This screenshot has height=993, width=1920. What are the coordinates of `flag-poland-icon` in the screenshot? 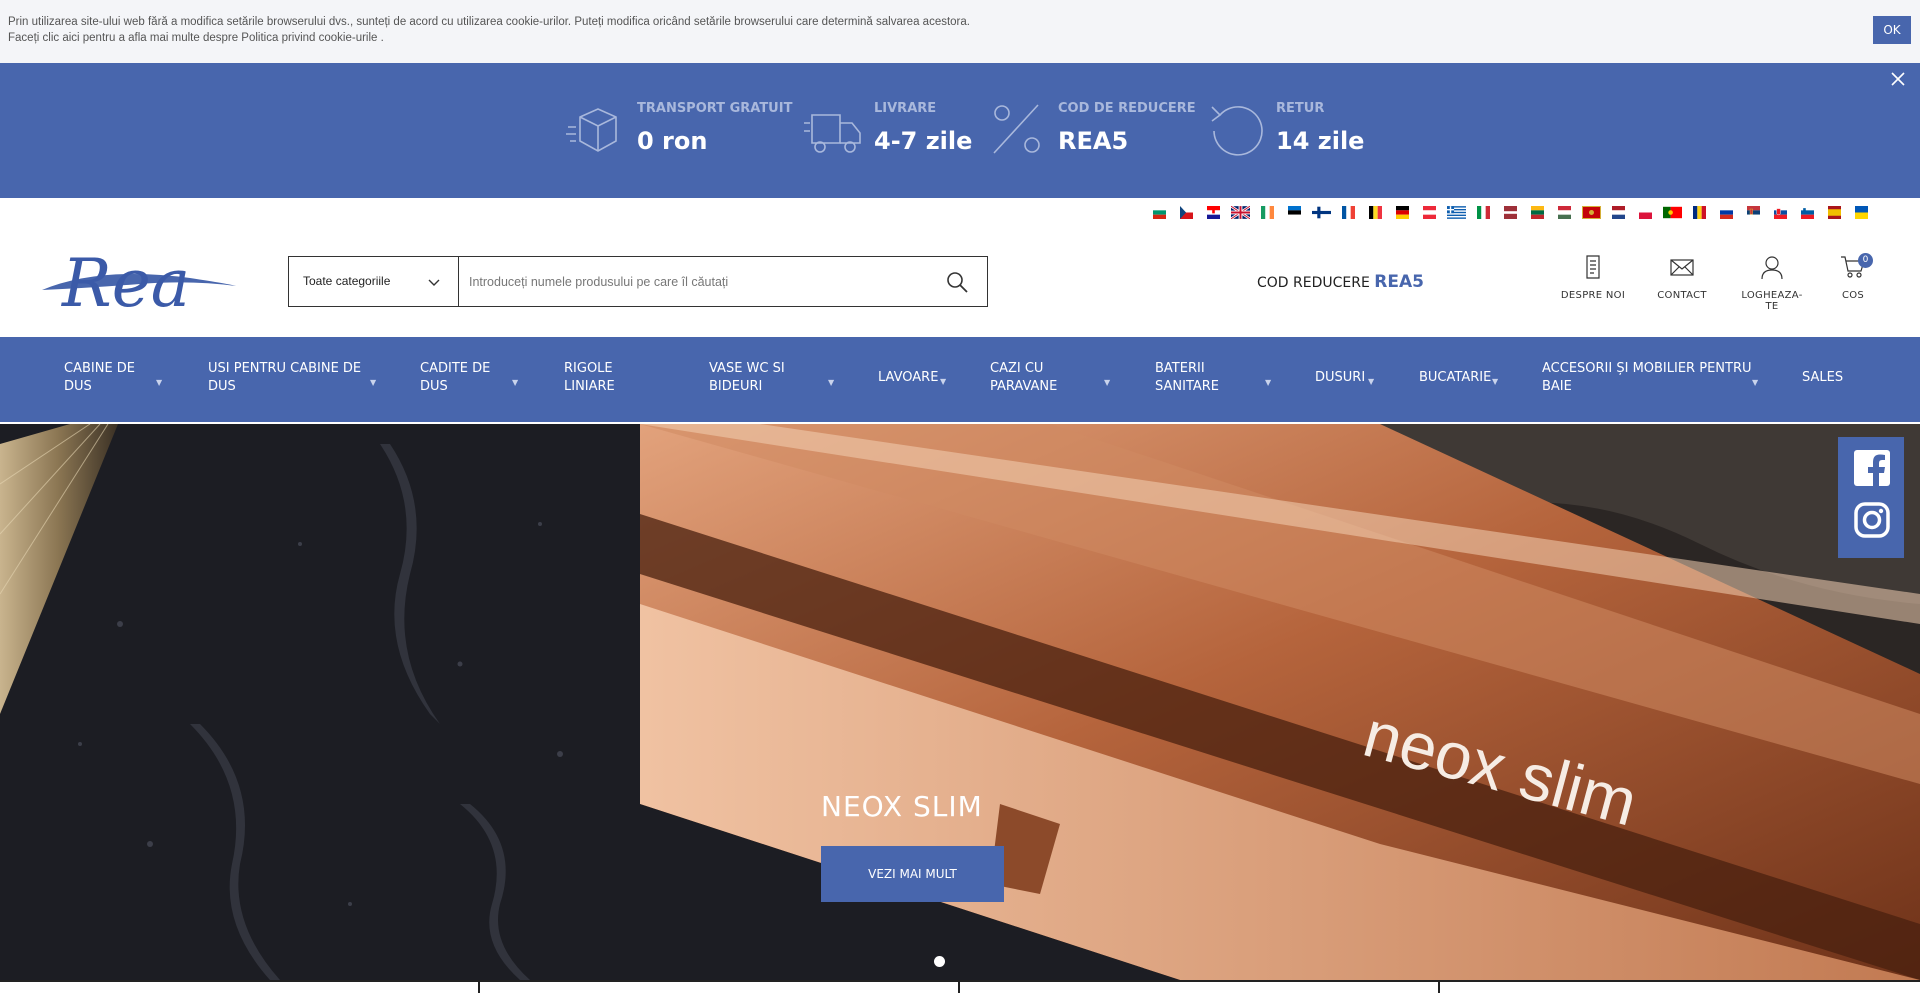 It's located at (1645, 212).